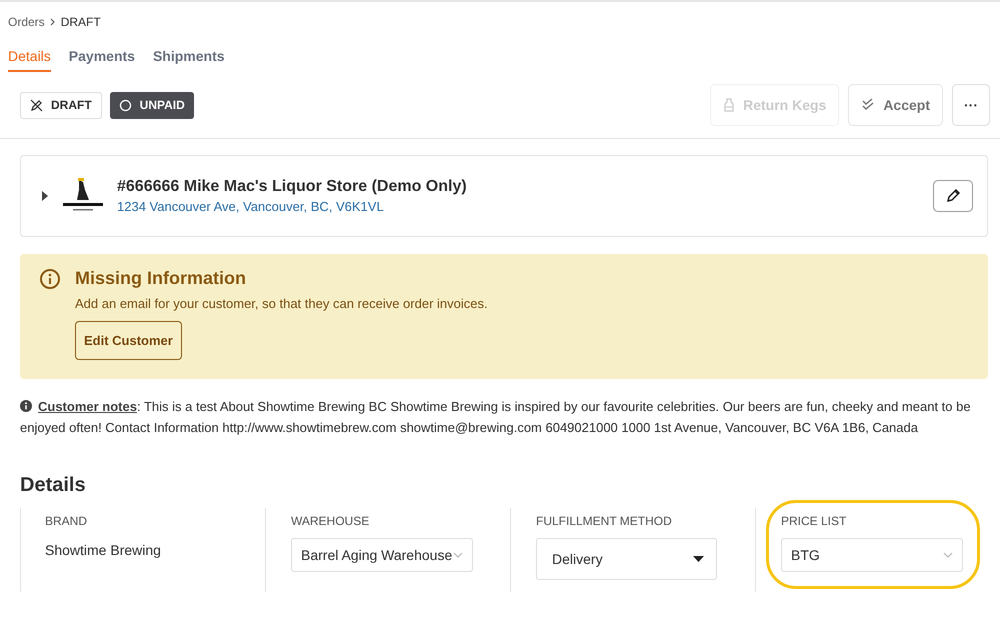 Image resolution: width=1000 pixels, height=627 pixels. What do you see at coordinates (188, 58) in the screenshot?
I see `tab: Shipments` at bounding box center [188, 58].